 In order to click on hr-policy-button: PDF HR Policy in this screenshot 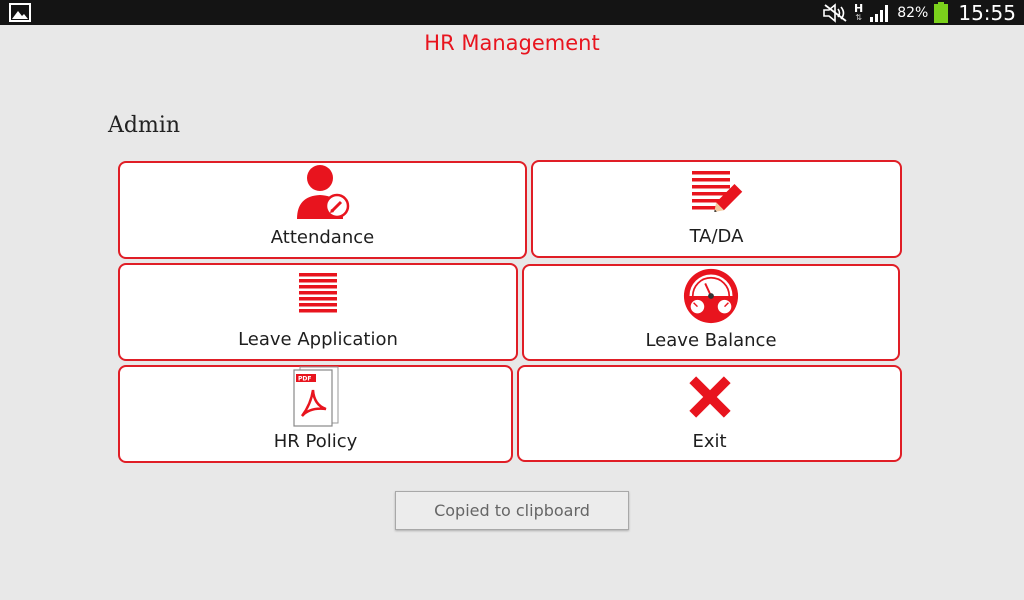, I will do `click(315, 414)`.